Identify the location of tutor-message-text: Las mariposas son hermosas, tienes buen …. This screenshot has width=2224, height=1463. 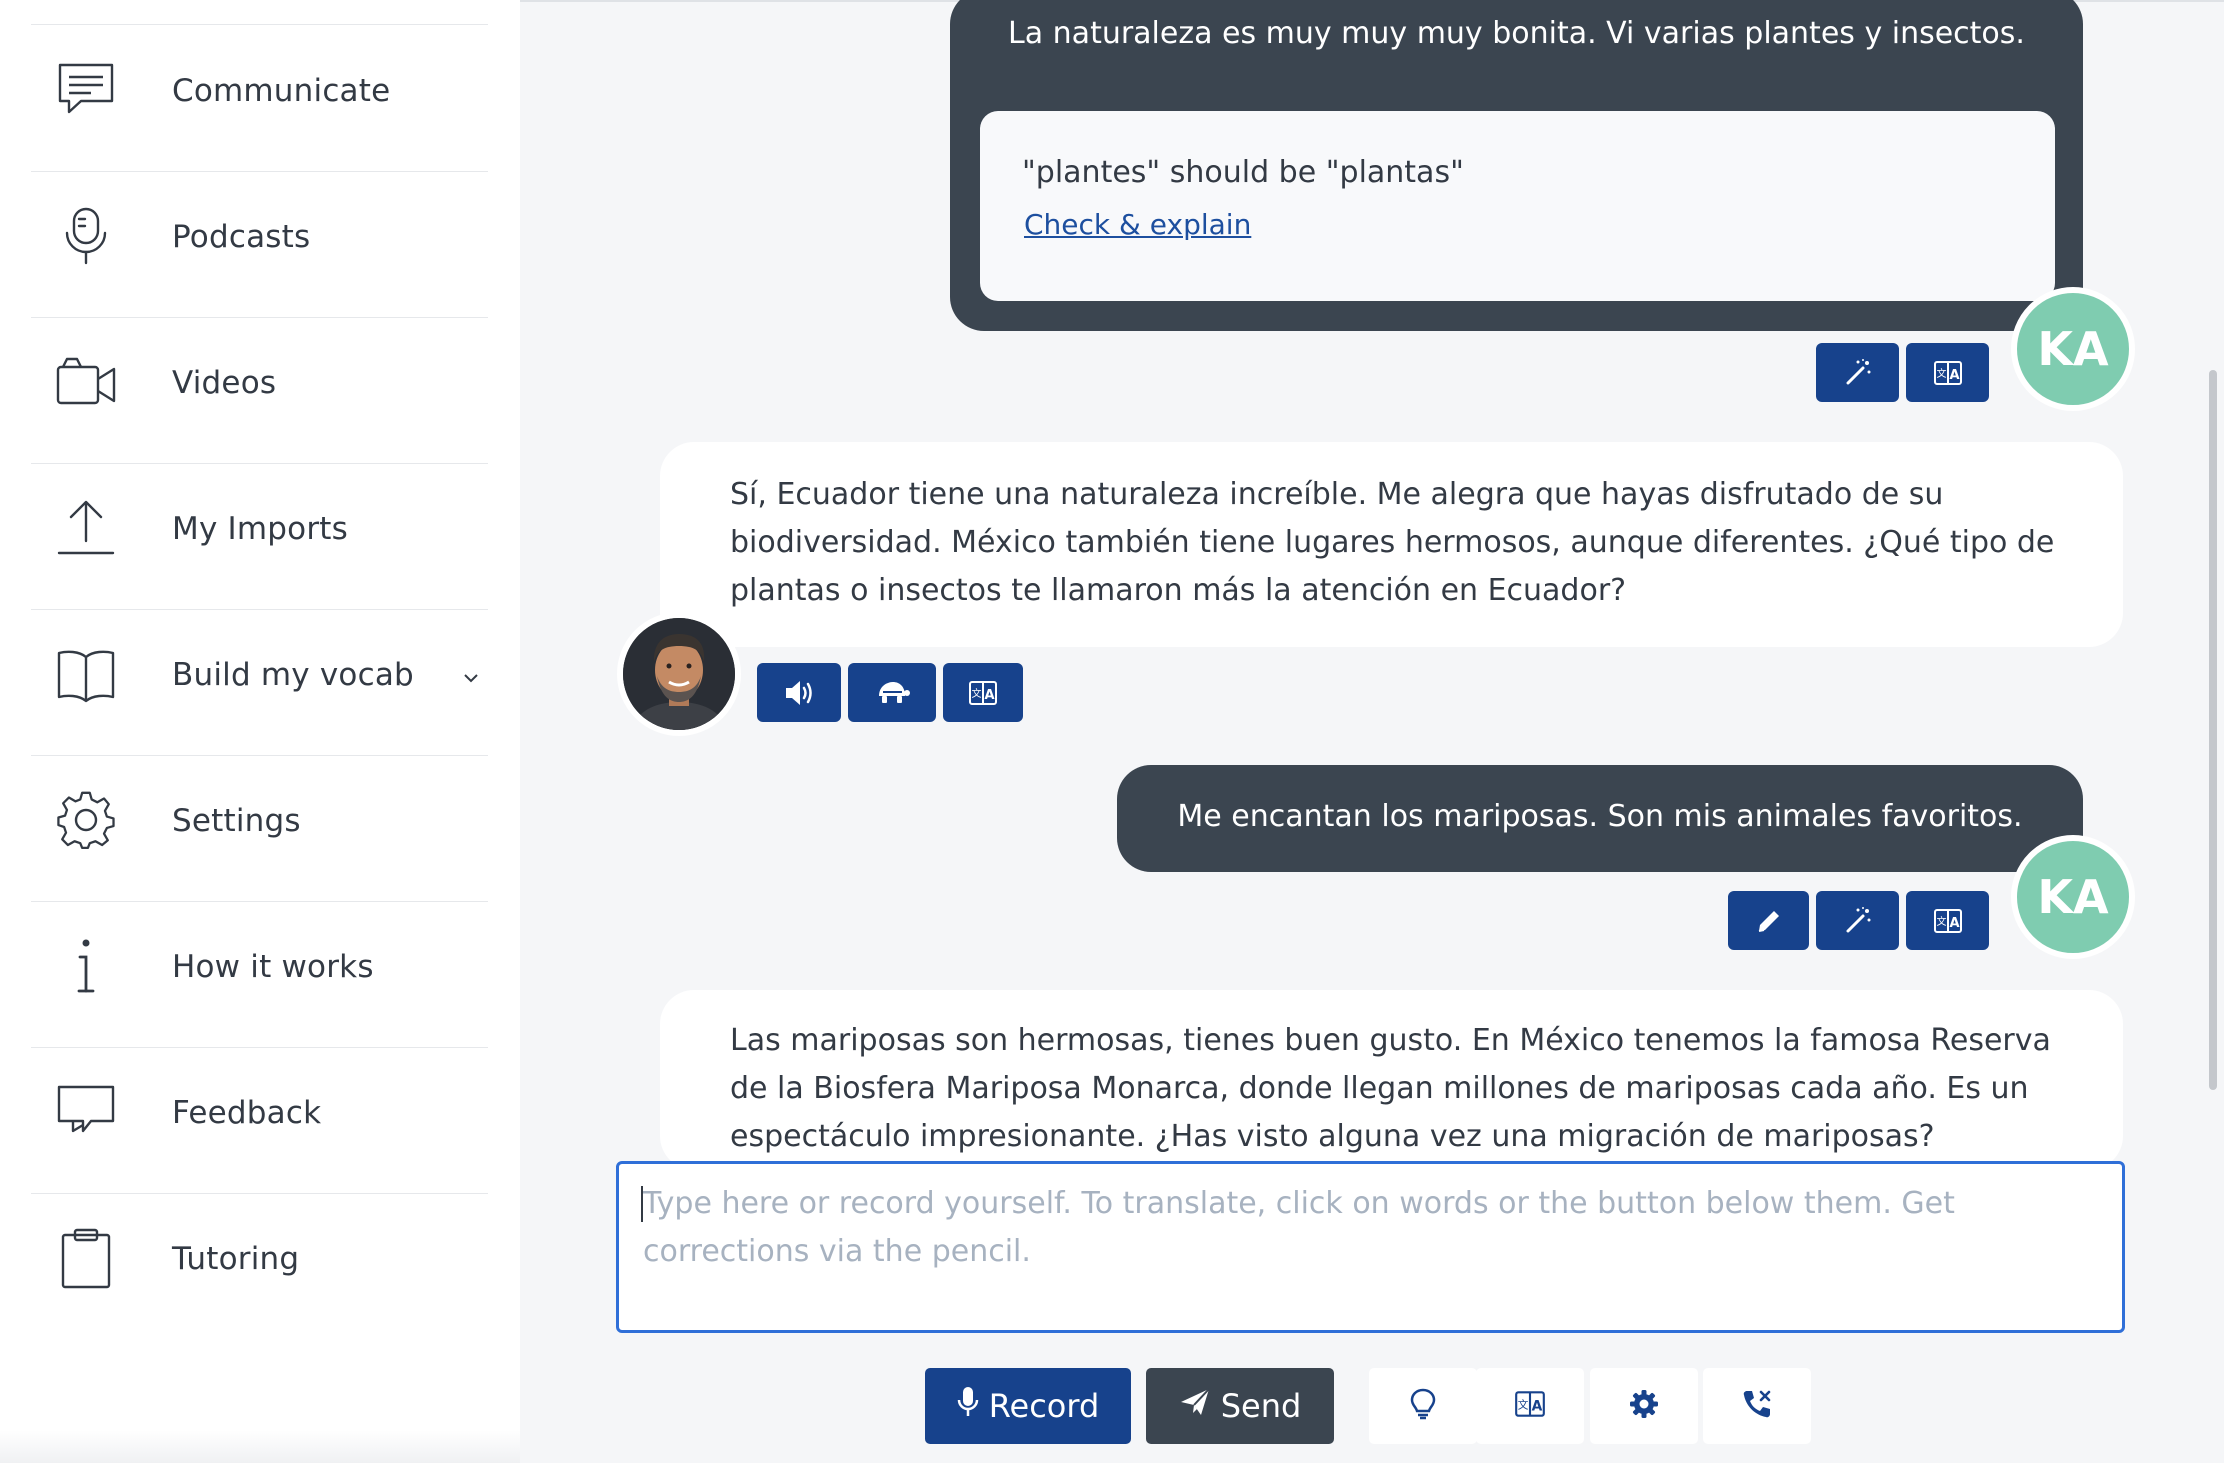
(1410, 1089).